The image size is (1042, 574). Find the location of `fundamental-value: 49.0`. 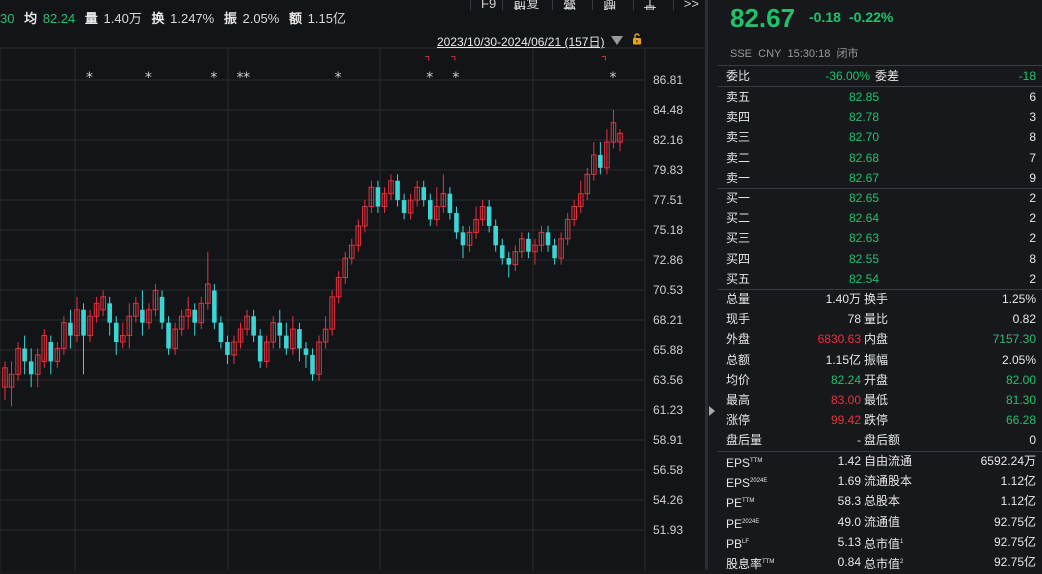

fundamental-value: 49.0 is located at coordinates (849, 521).